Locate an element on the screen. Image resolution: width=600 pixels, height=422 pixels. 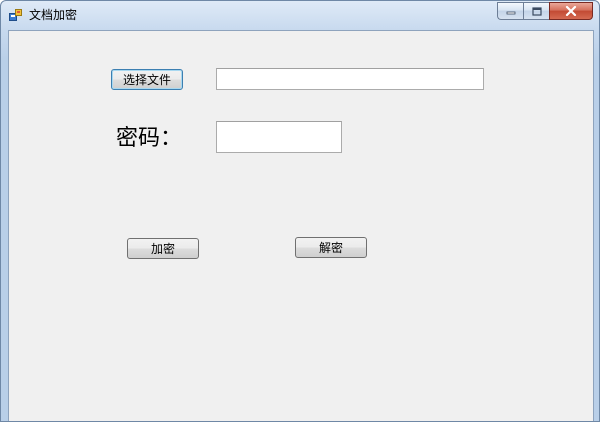
app-icon is located at coordinates (15, 15).